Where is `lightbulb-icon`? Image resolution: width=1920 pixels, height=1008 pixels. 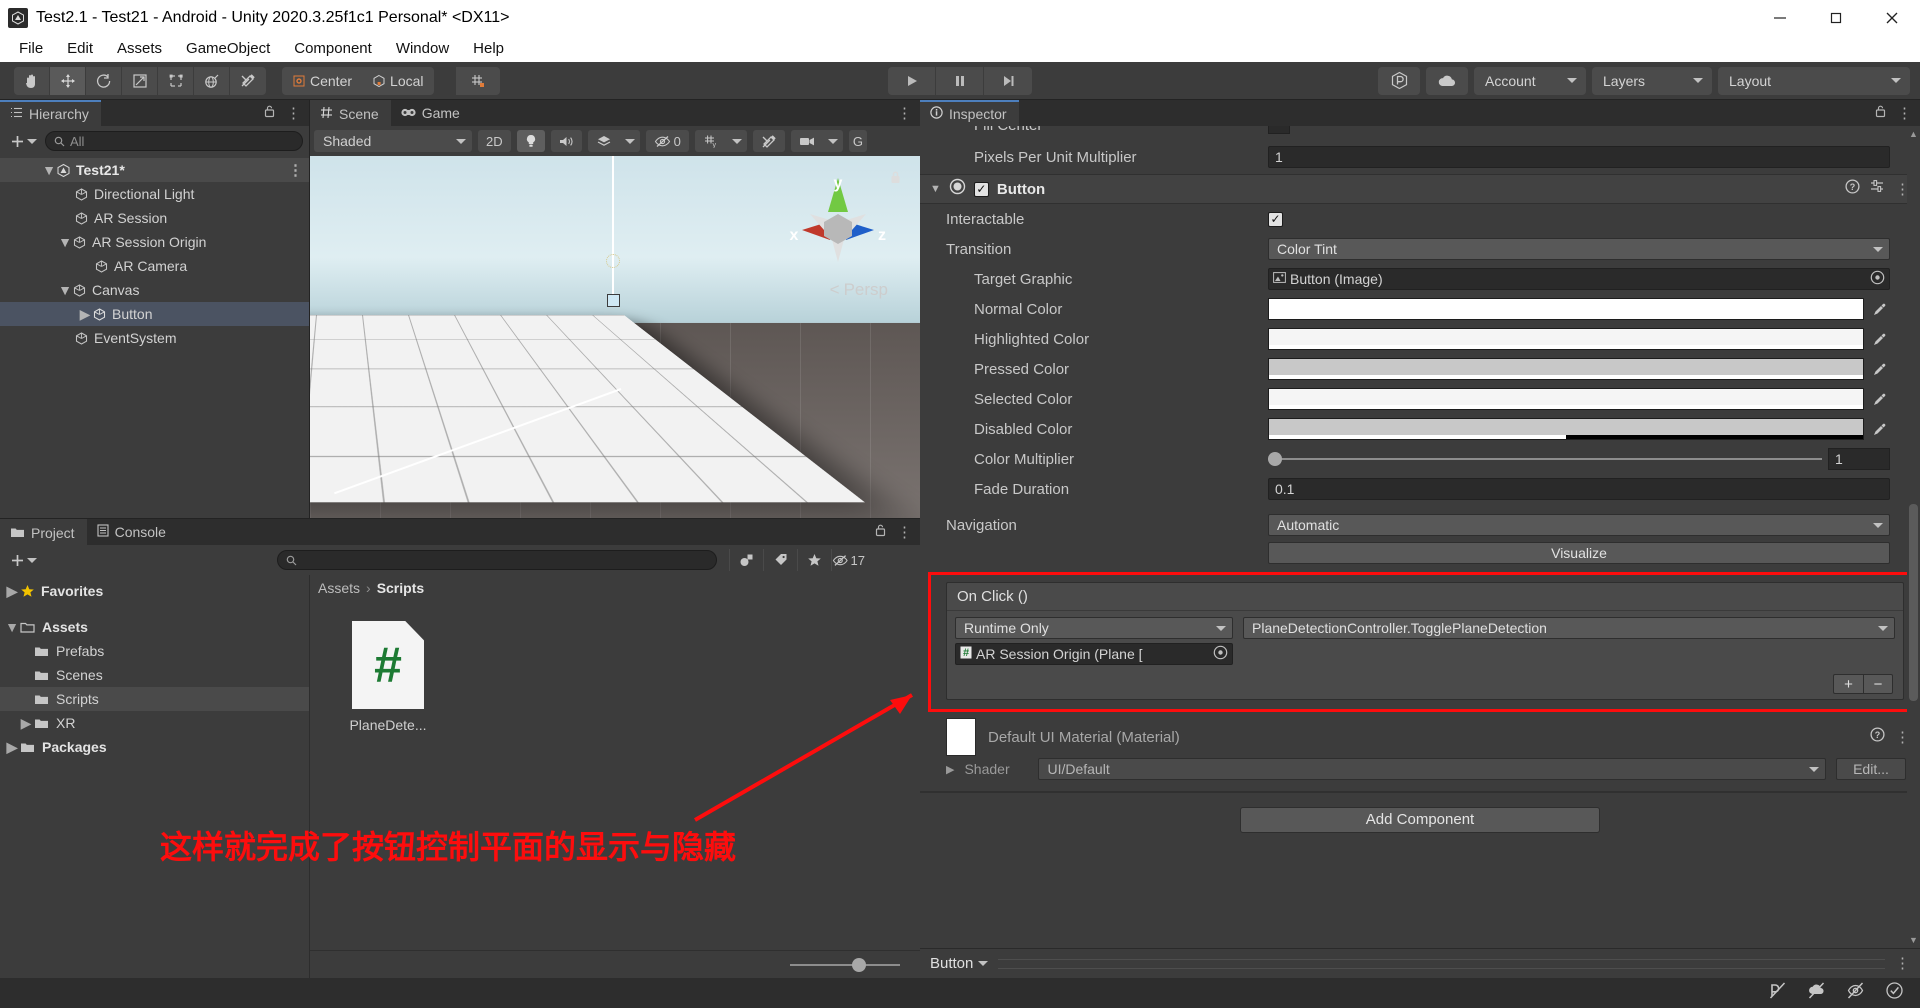 lightbulb-icon is located at coordinates (530, 141).